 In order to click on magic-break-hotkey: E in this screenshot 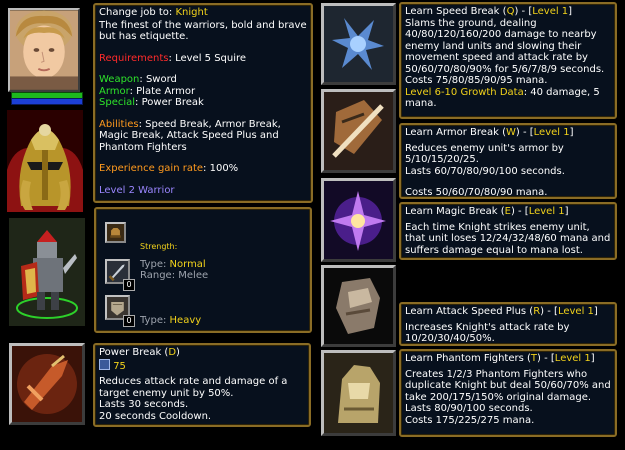, I will do `click(507, 211)`.